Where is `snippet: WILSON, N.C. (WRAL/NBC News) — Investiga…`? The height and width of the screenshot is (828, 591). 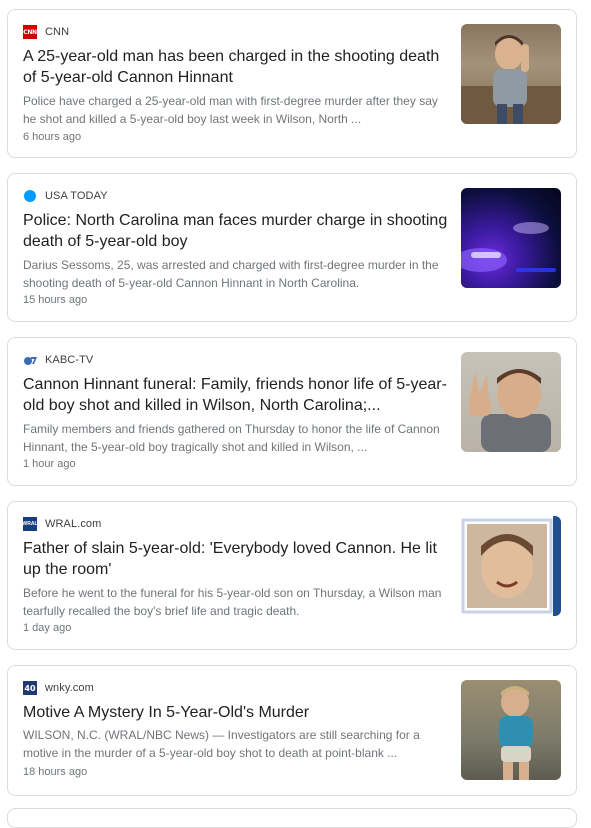 snippet: WILSON, N.C. (WRAL/NBC News) — Investiga… is located at coordinates (221, 744).